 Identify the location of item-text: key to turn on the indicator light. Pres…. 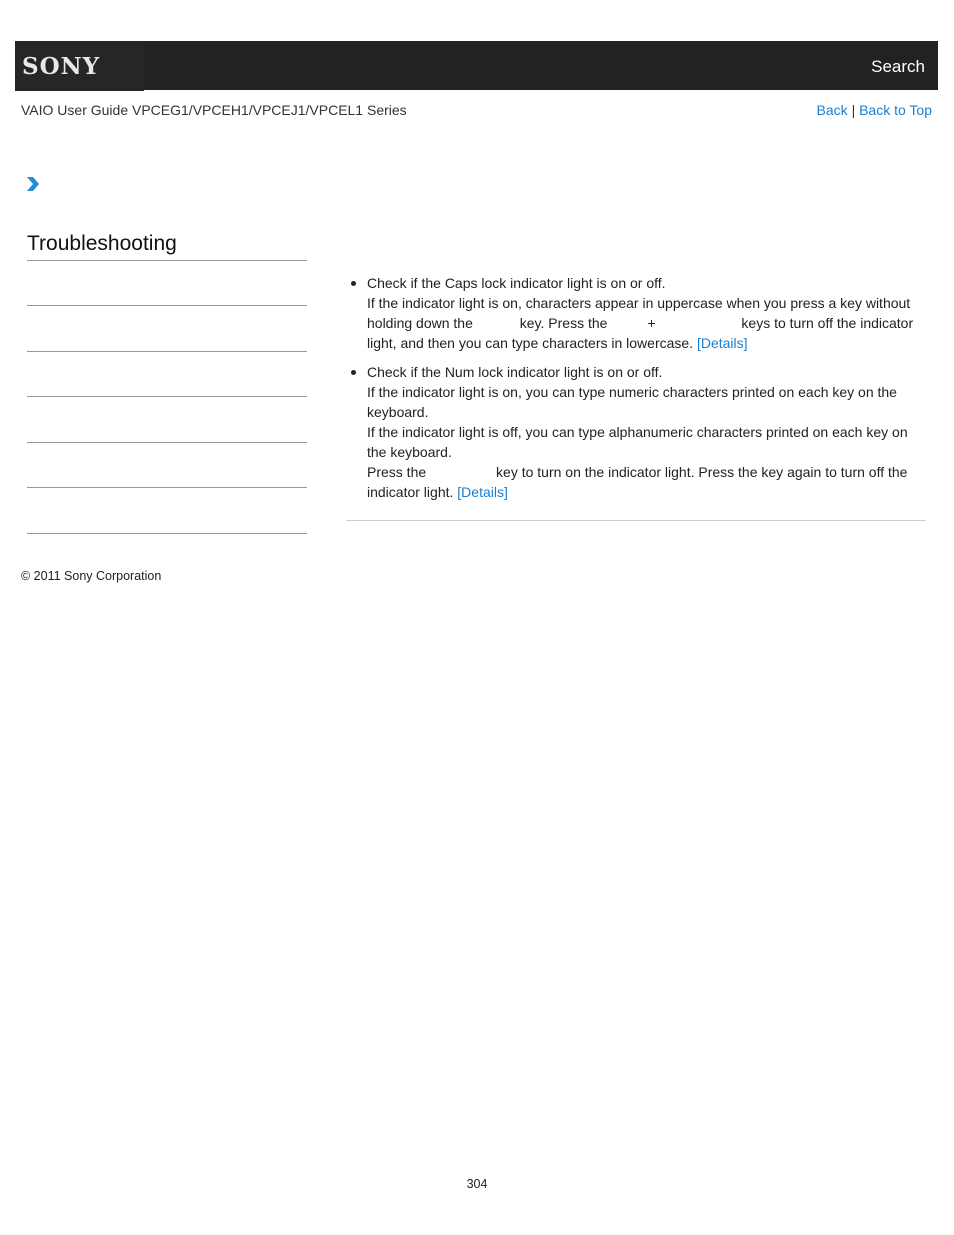
(637, 482).